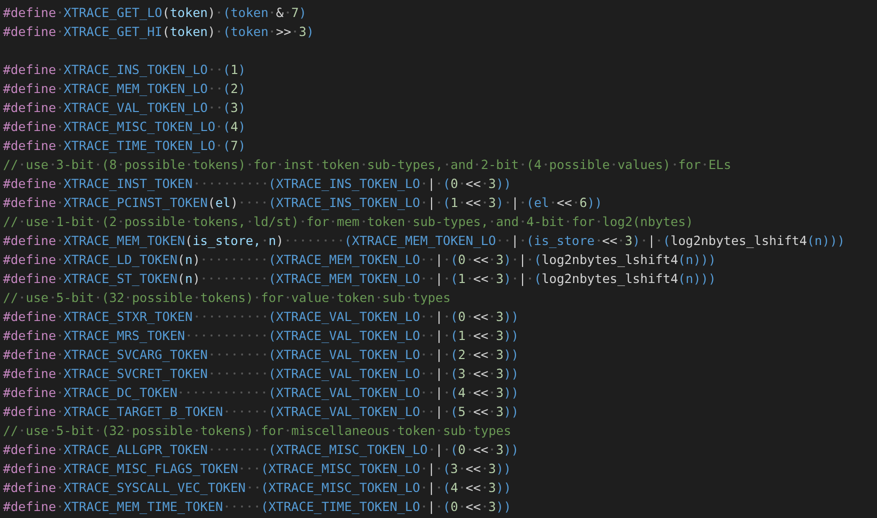 The image size is (877, 518). What do you see at coordinates (257, 469) in the screenshot?
I see `code-line: #define XTRACE_MISC_FLAGS_TOKEN (XTRACE_MISC_TOKEN_LO | (3 << 3))` at bounding box center [257, 469].